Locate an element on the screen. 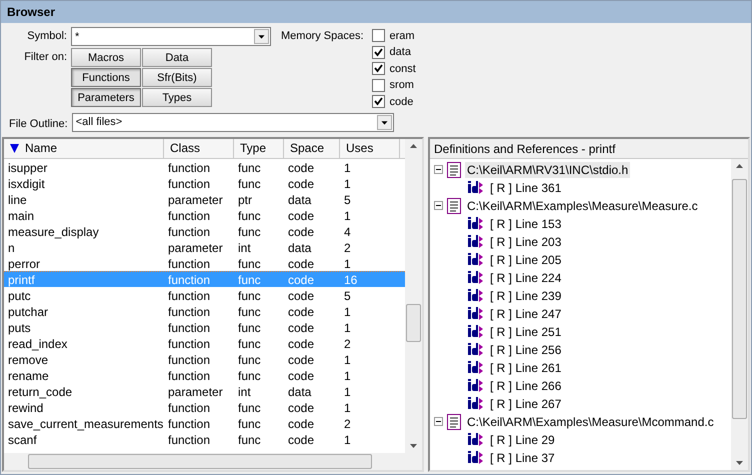  panel-title: Definitions and References - printf is located at coordinates (589, 148).